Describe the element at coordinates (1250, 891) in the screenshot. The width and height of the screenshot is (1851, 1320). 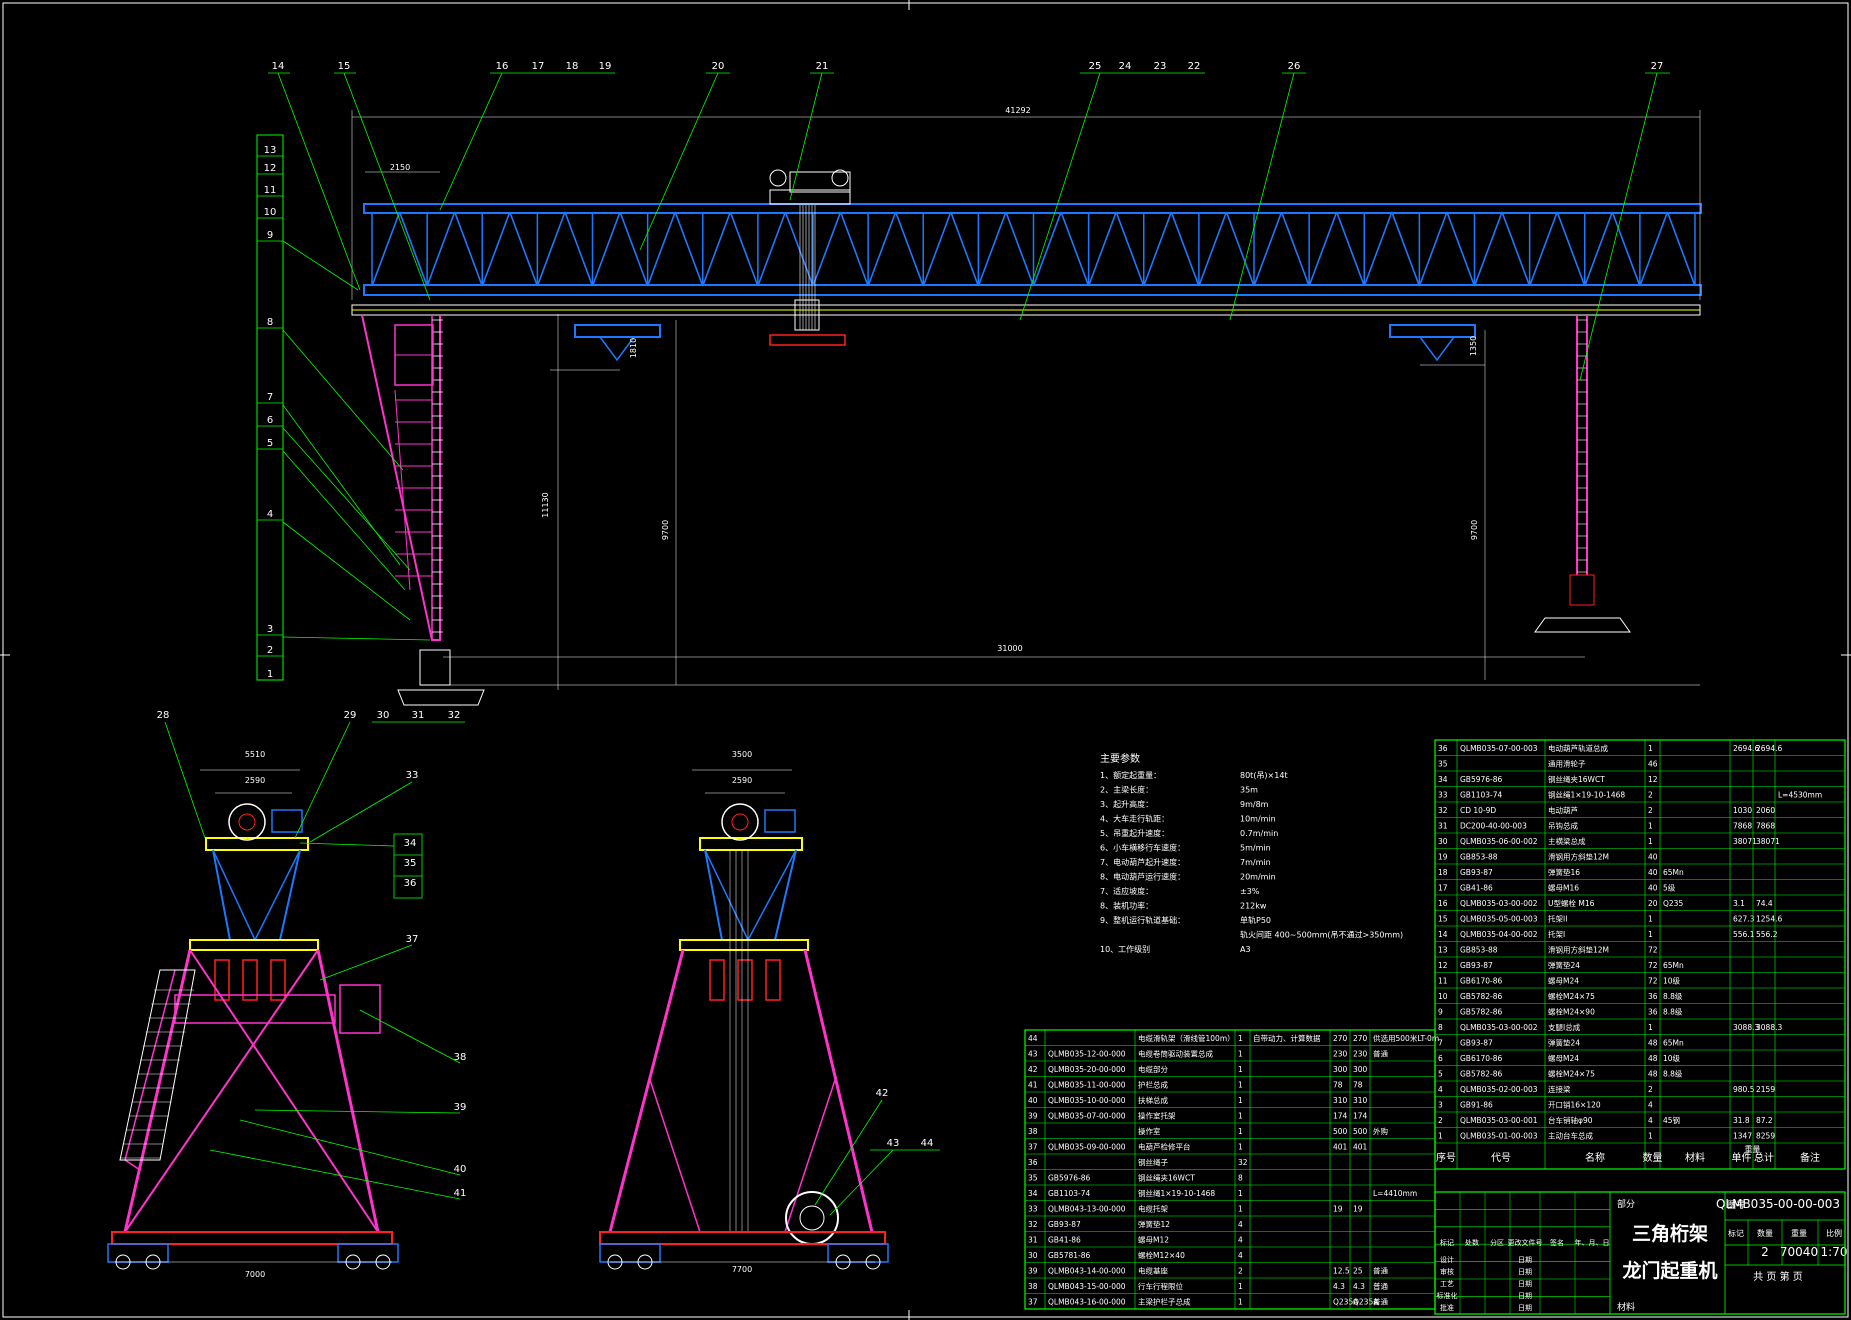
I see `param-value: ±3%` at that location.